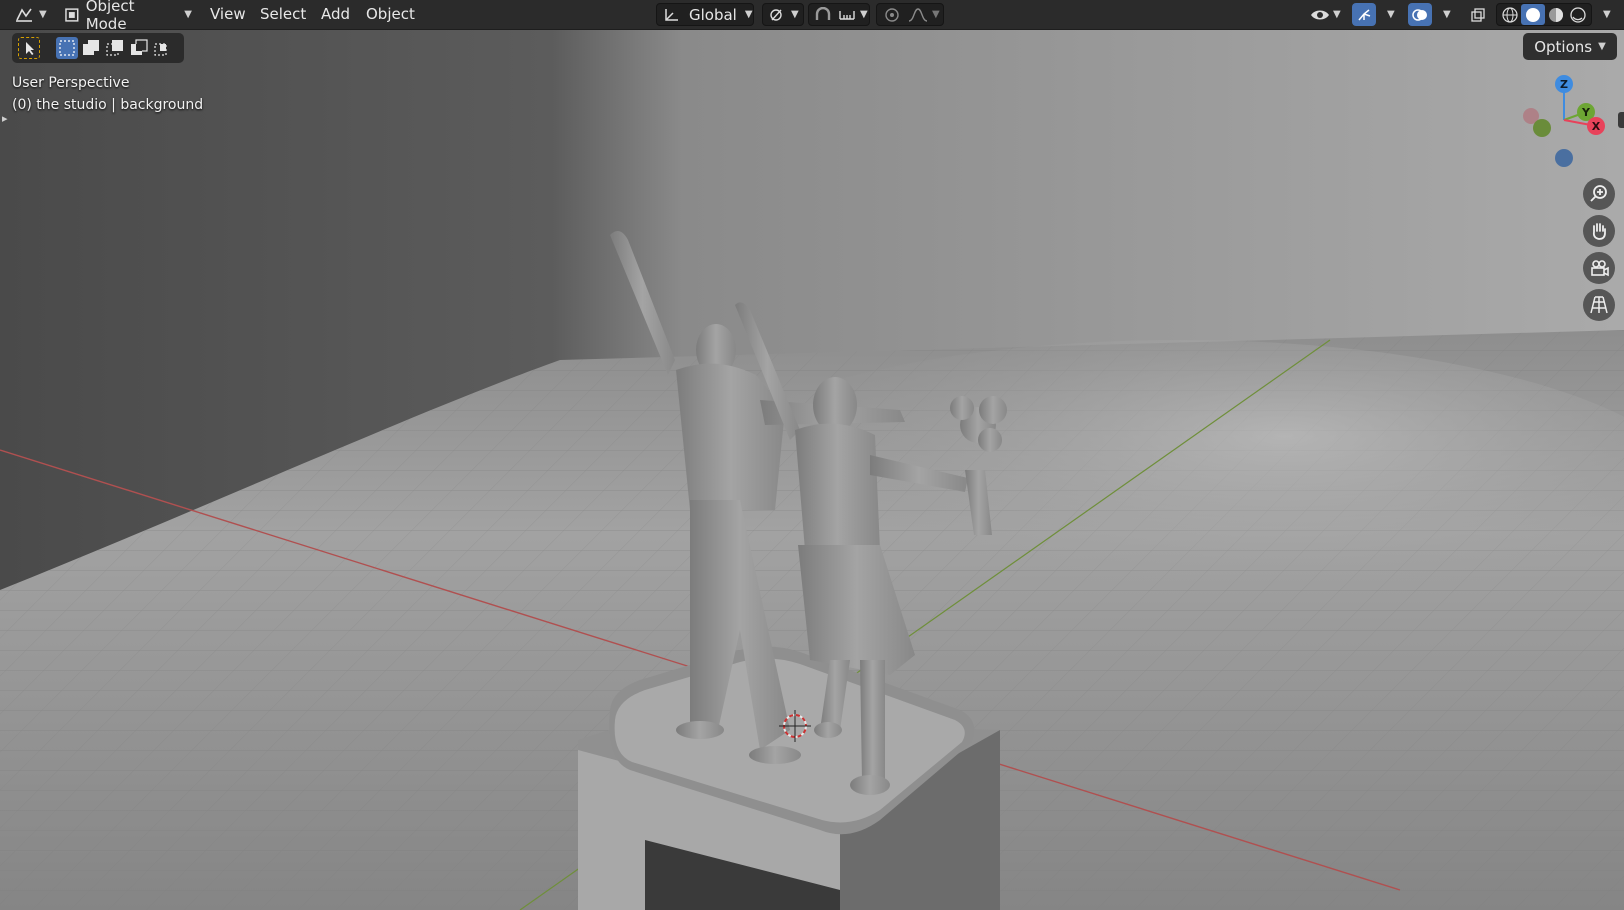 Image resolution: width=1624 pixels, height=910 pixels. What do you see at coordinates (1564, 158) in the screenshot?
I see `neg-z-axis-ball` at bounding box center [1564, 158].